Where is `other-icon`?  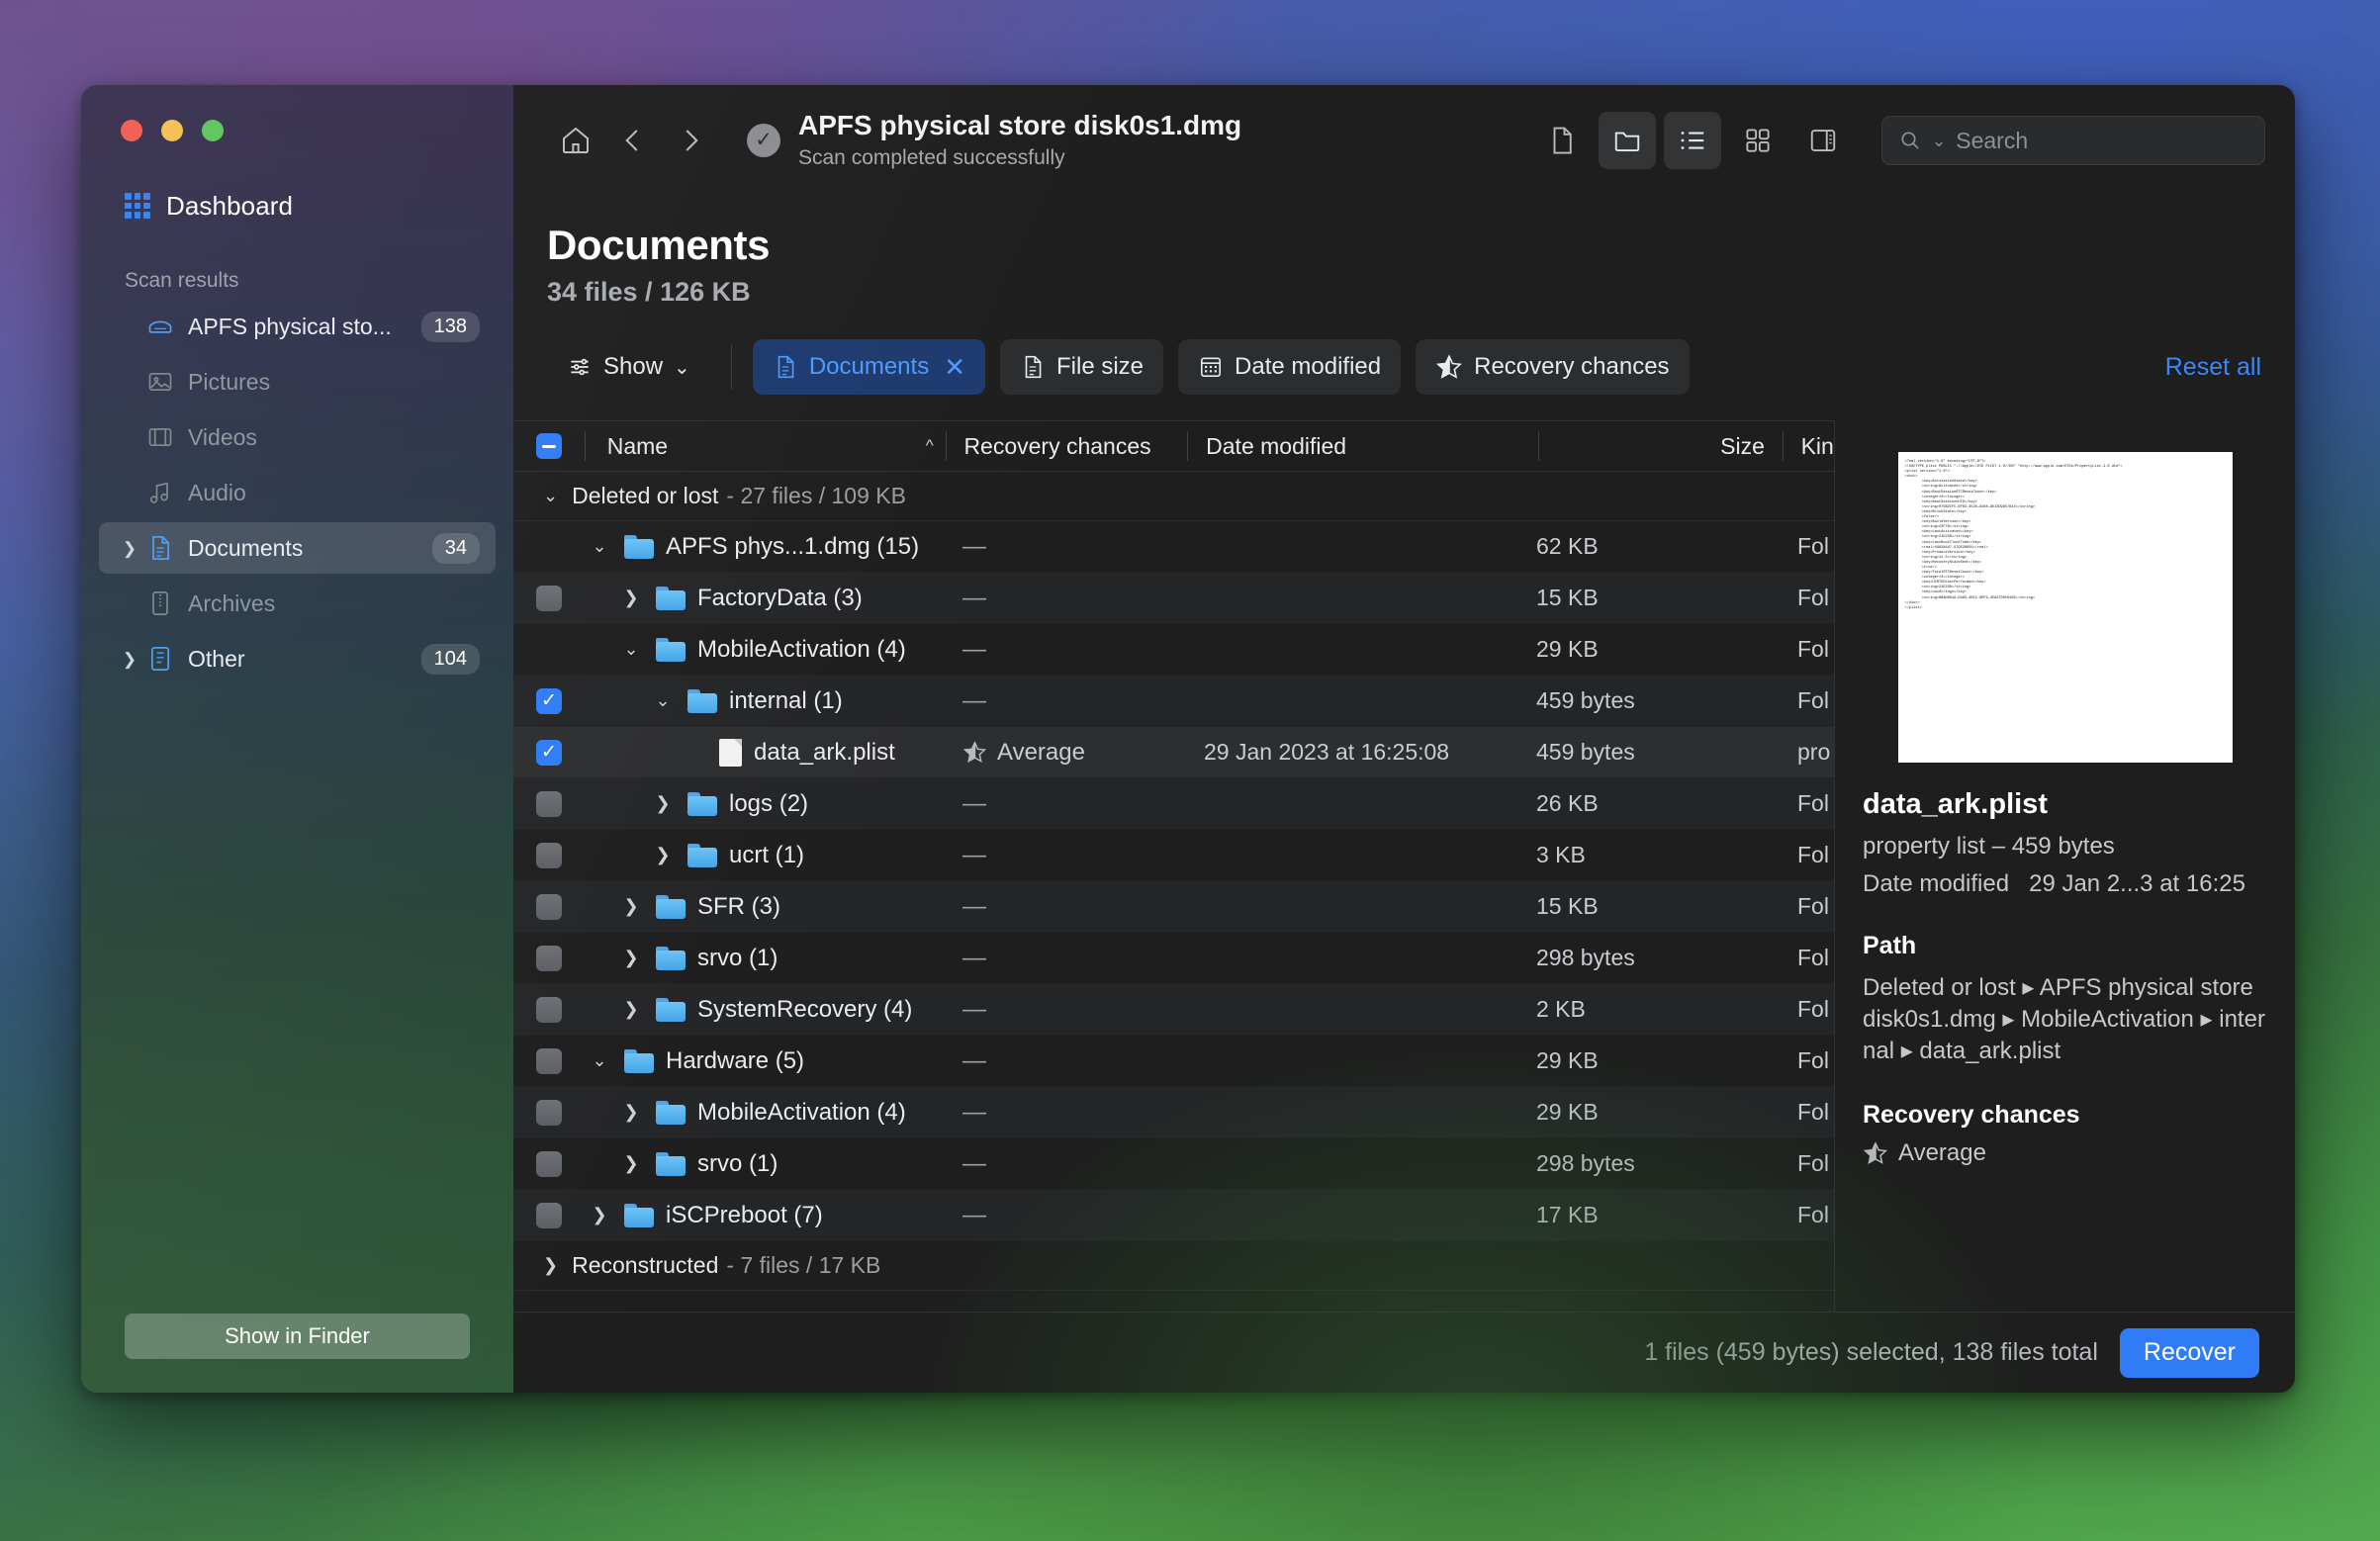
other-icon is located at coordinates (160, 659).